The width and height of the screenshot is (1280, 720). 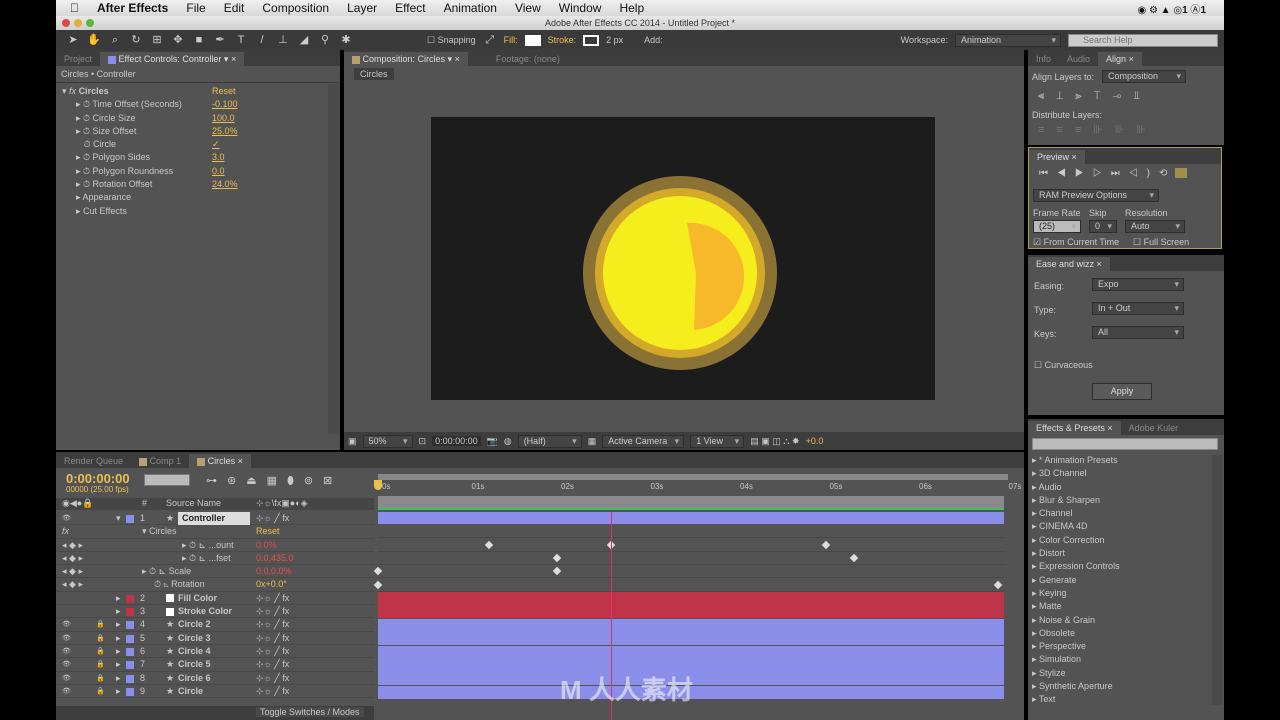 I want to click on ram-preview-button, so click(x=1181, y=173).